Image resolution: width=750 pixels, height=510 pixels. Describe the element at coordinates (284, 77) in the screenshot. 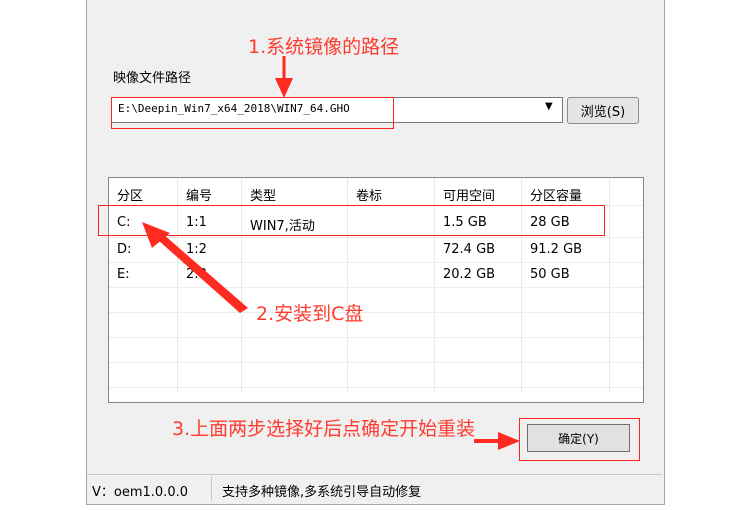

I see `arrow-to-path-icon` at that location.